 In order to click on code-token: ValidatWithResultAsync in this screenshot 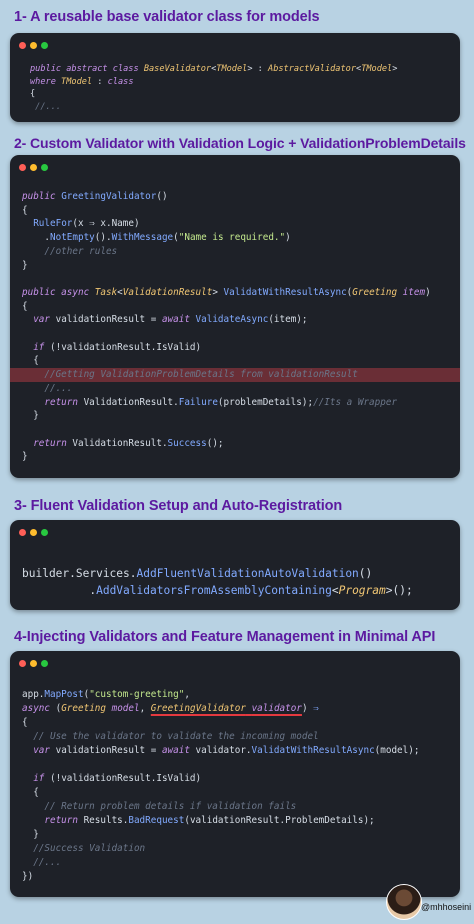, I will do `click(313, 750)`.